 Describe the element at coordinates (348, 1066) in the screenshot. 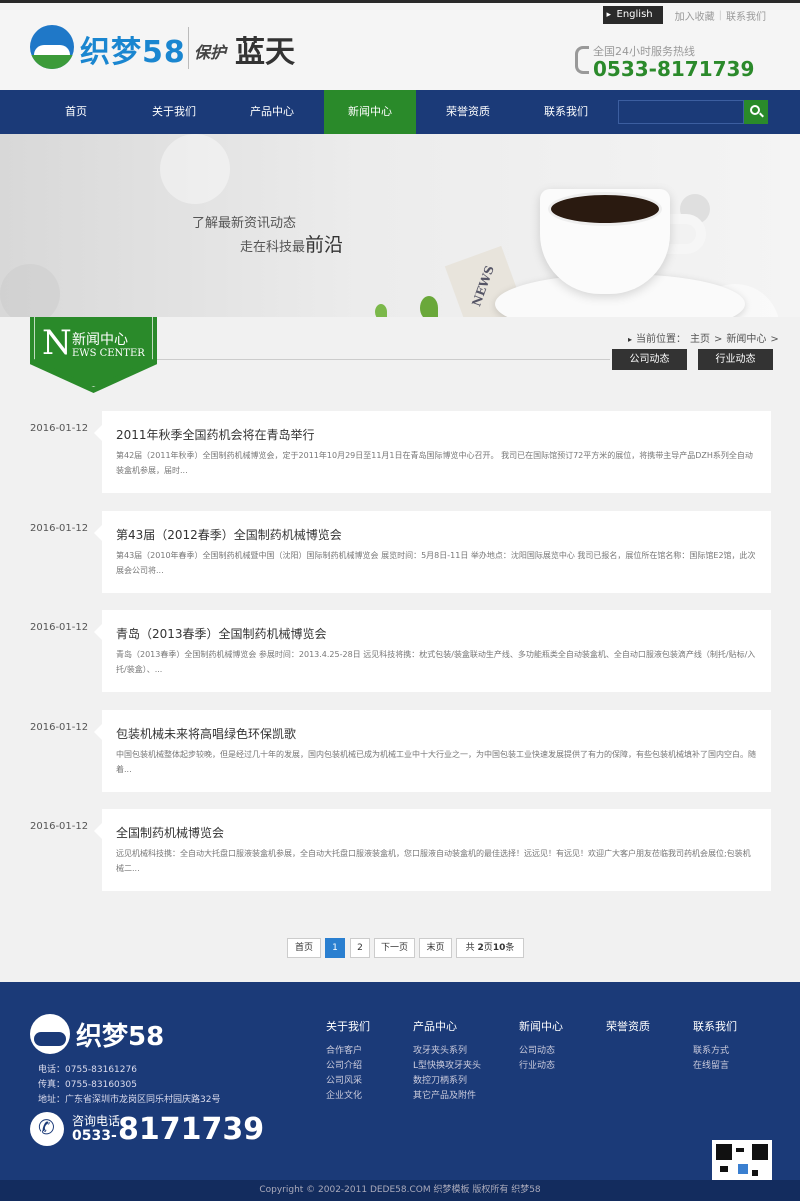

I see `footer-link: 公司介绍` at that location.